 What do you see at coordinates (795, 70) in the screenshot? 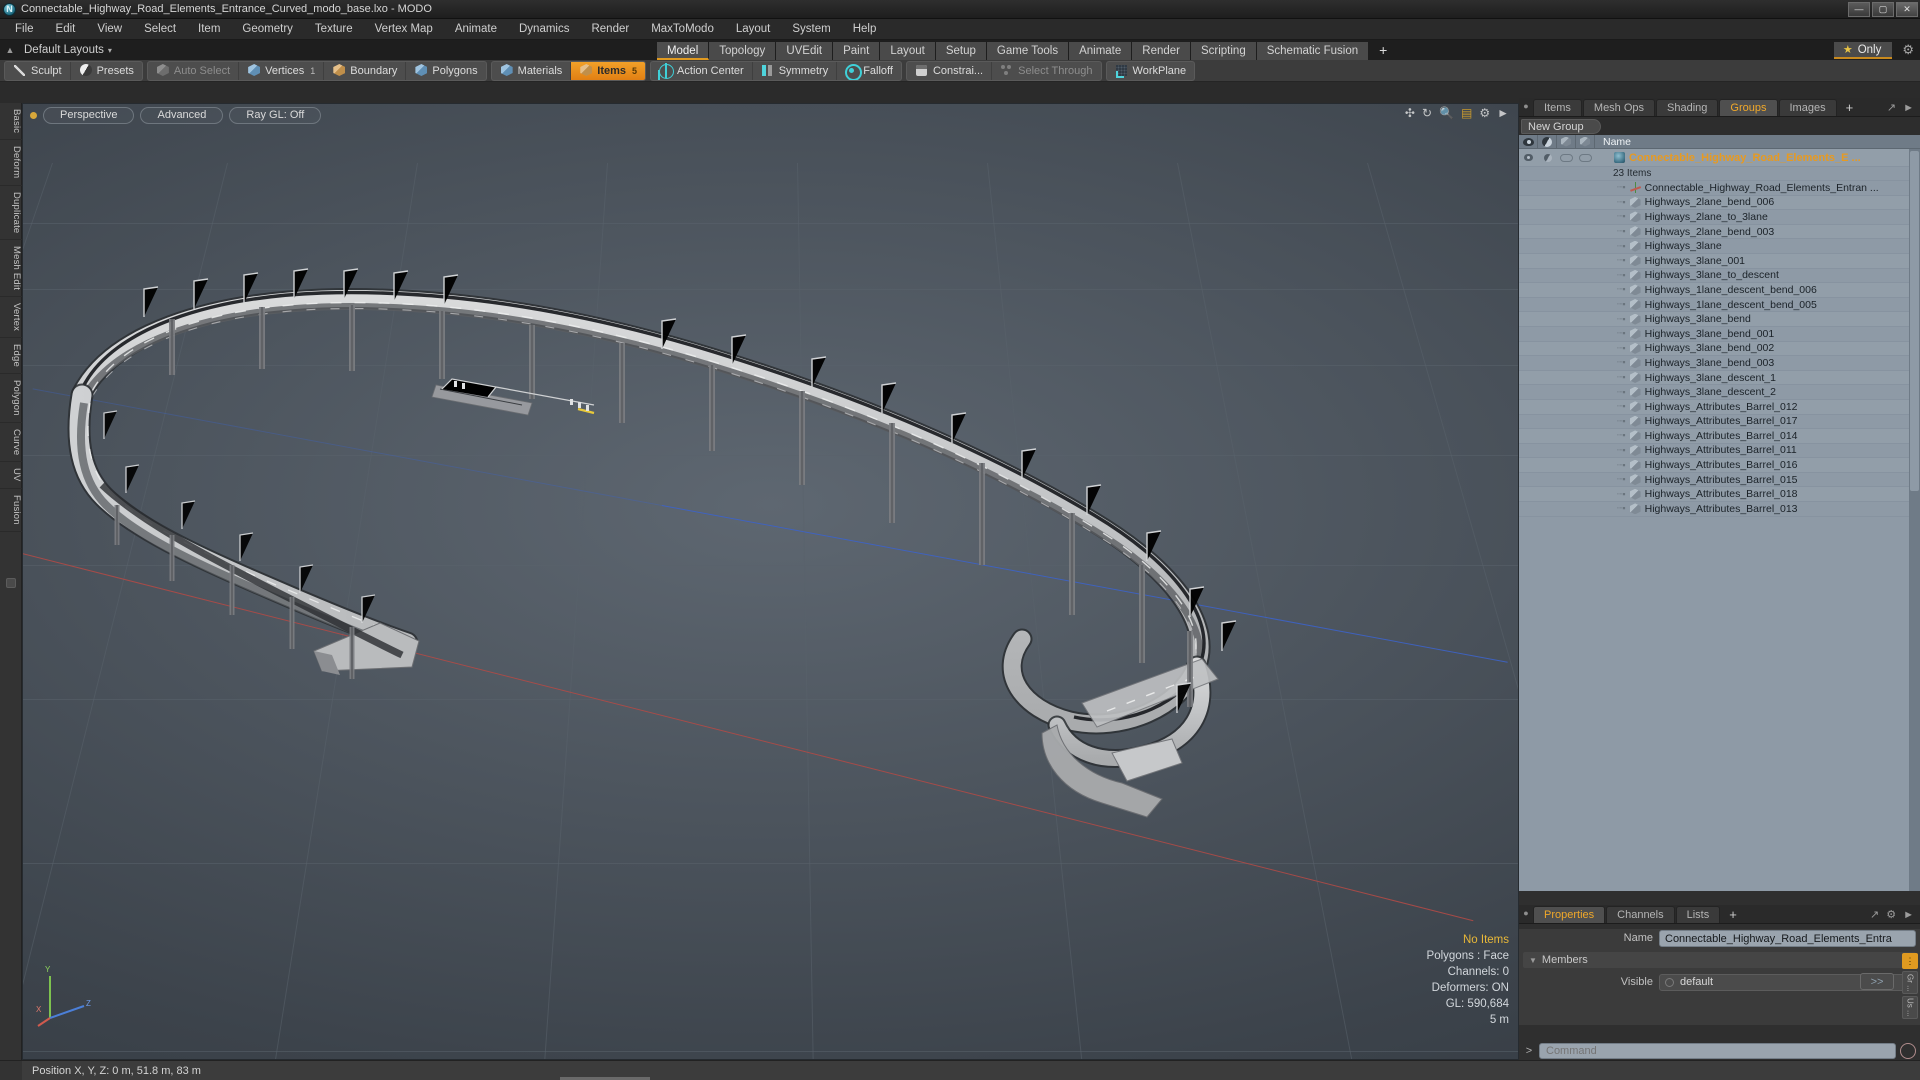
I see `symmetry-button: Symmetry` at bounding box center [795, 70].